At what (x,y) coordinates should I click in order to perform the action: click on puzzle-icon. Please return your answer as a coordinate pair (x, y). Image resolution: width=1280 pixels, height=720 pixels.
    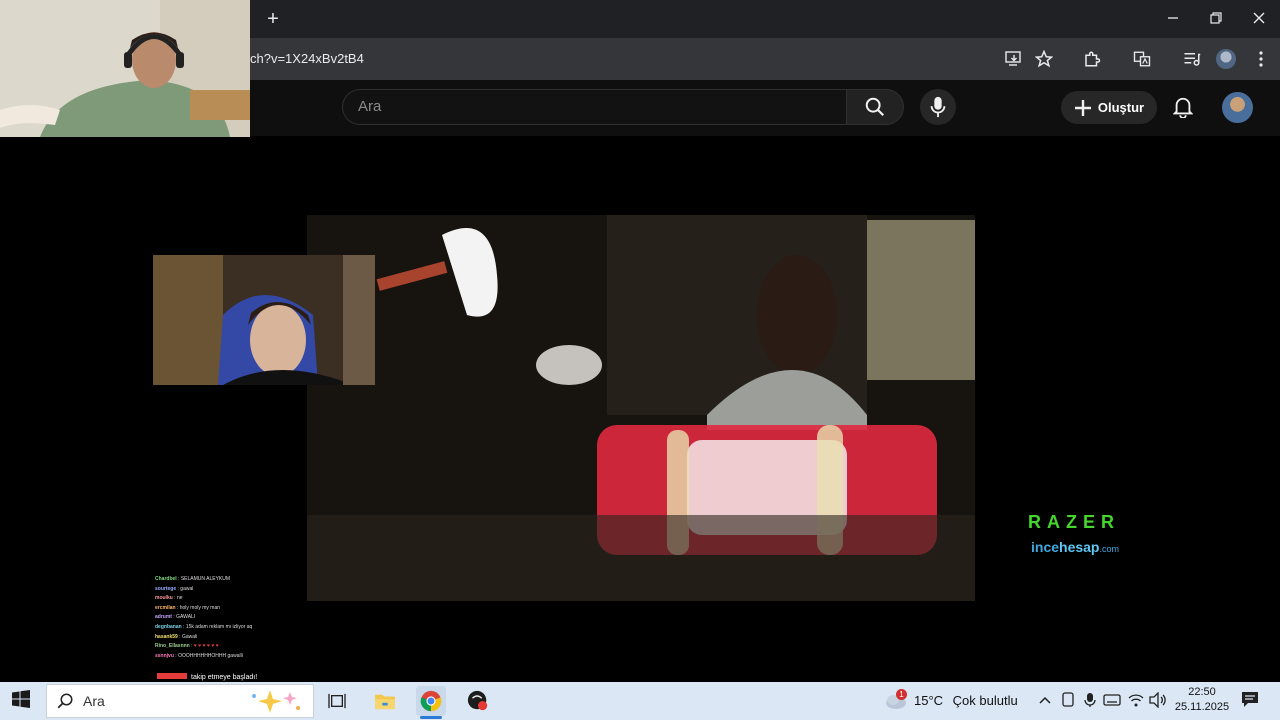
    Looking at the image, I should click on (1093, 59).